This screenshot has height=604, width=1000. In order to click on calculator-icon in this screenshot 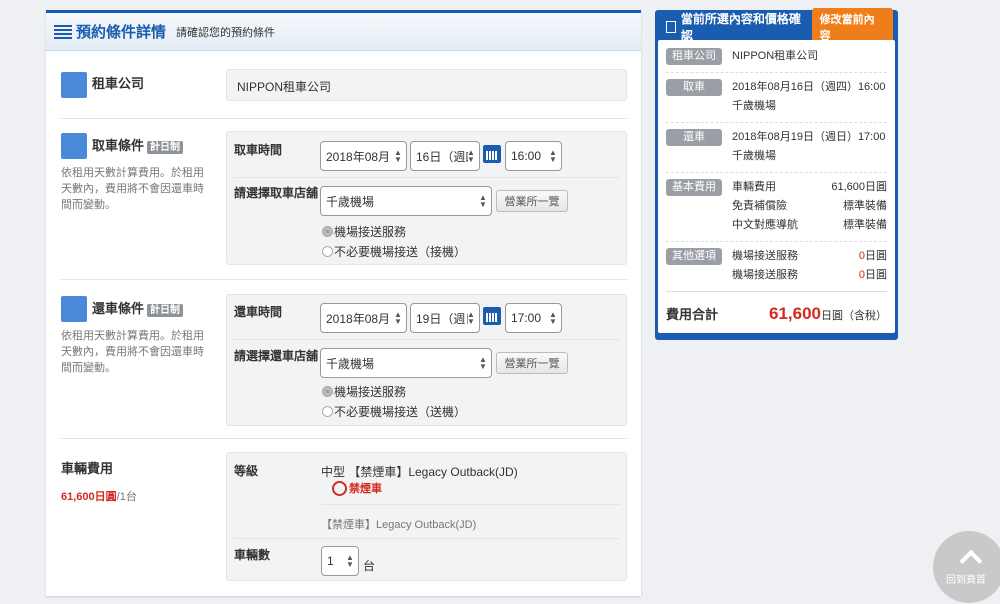, I will do `click(671, 26)`.